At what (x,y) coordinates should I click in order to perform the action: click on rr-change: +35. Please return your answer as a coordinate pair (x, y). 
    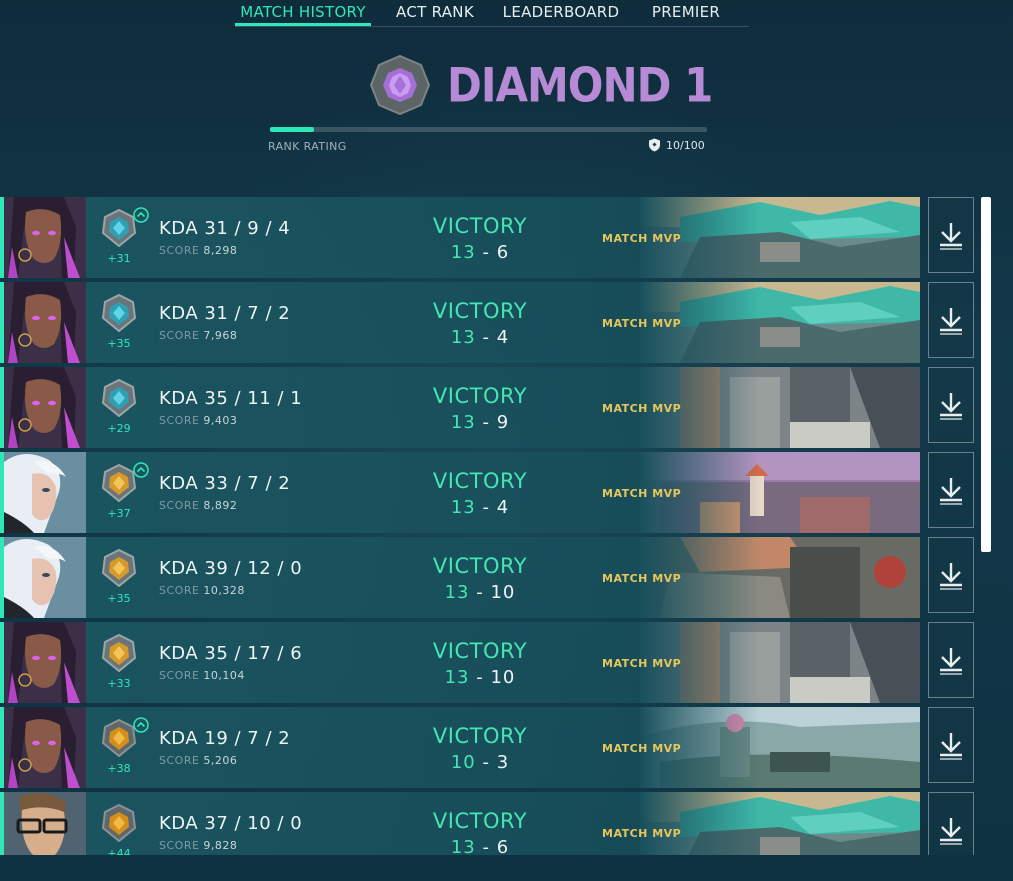
    Looking at the image, I should click on (119, 598).